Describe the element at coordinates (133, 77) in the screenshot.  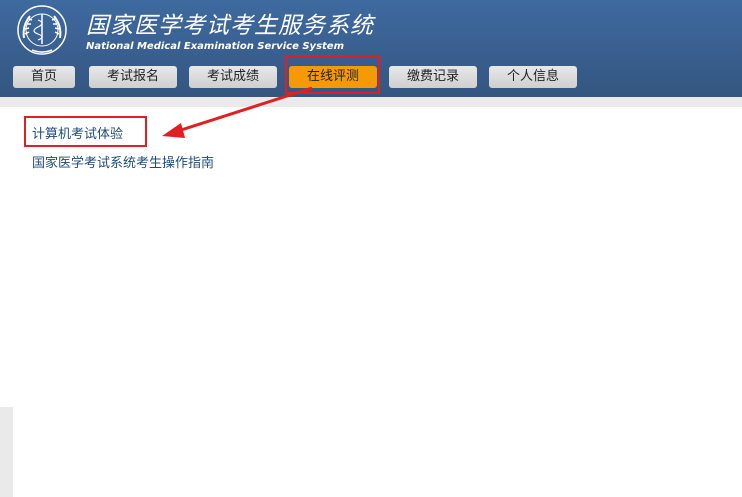
I see `nav-exam-registration: 考试报名` at that location.